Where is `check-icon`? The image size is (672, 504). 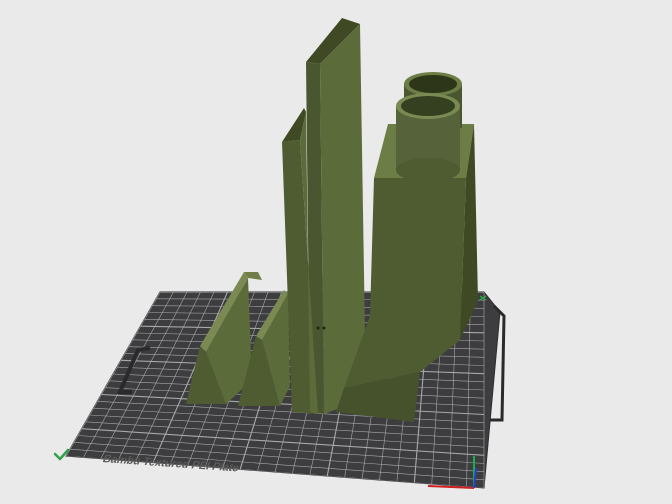 check-icon is located at coordinates (61, 454).